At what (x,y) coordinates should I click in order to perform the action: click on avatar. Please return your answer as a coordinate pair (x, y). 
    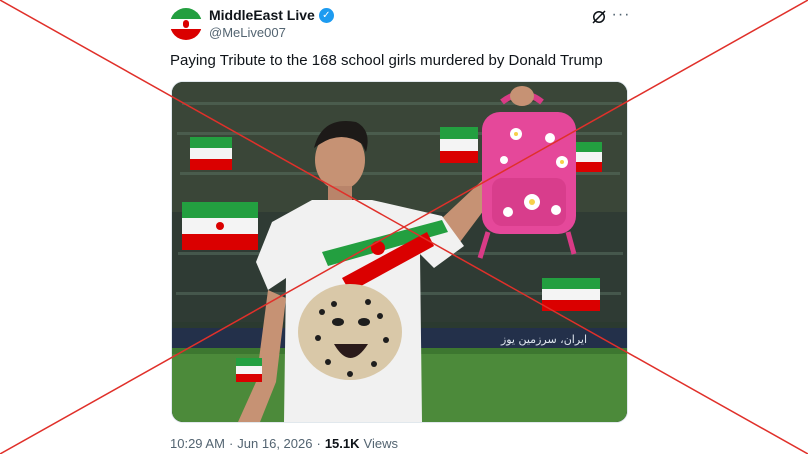
    Looking at the image, I should click on (186, 24).